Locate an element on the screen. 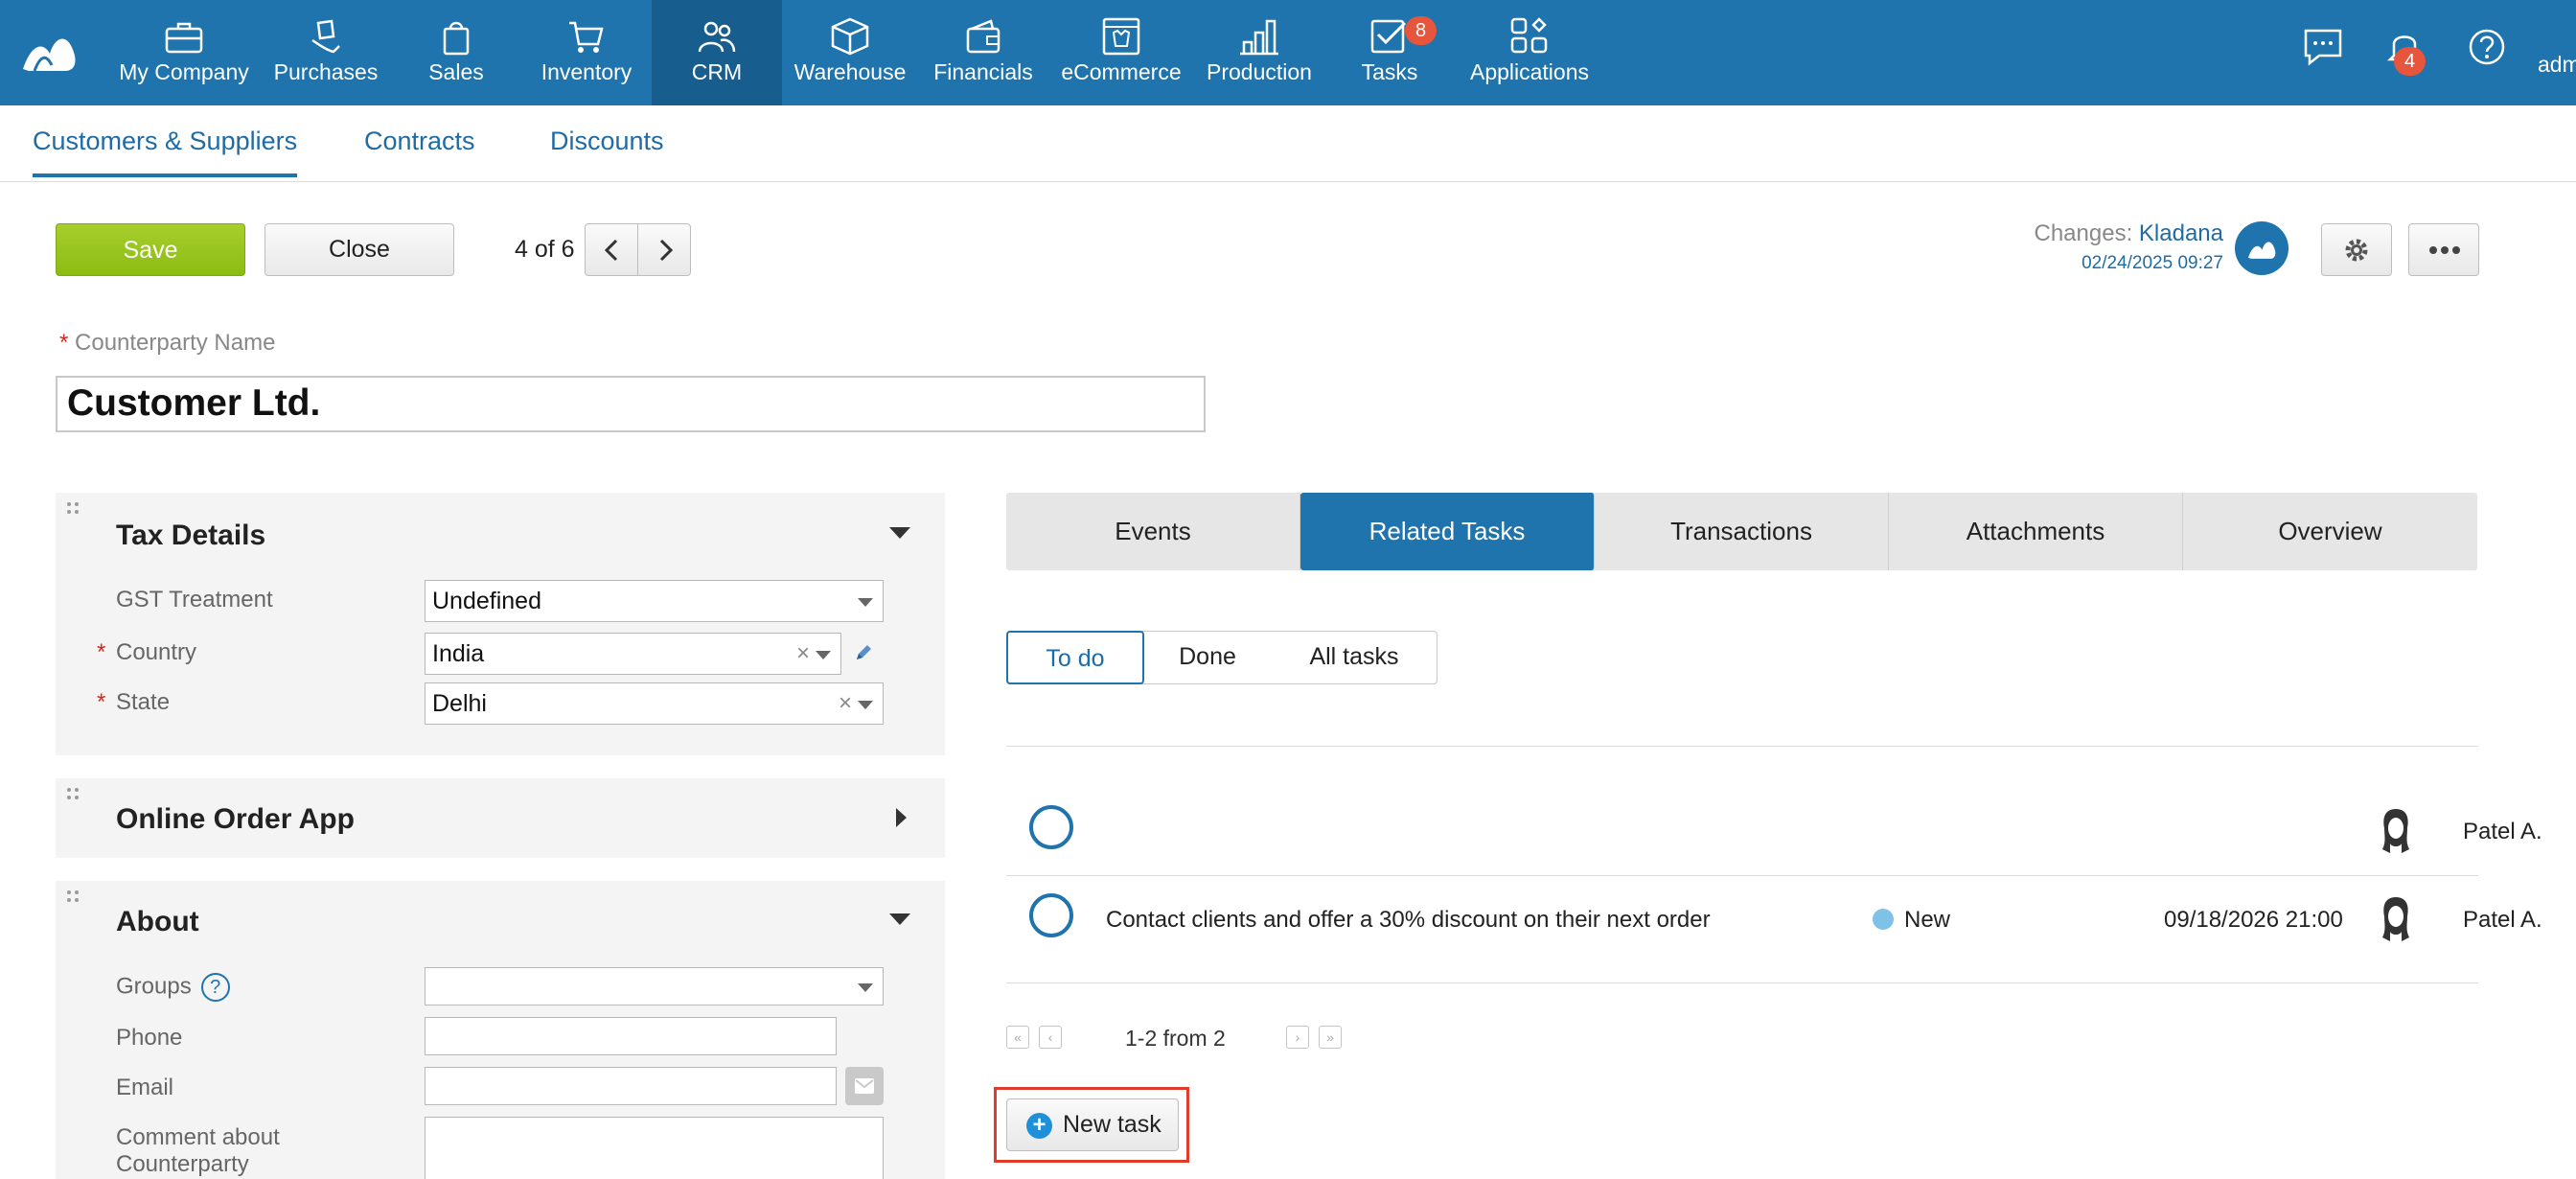 The width and height of the screenshot is (2576, 1179). next-record-button is located at coordinates (664, 249).